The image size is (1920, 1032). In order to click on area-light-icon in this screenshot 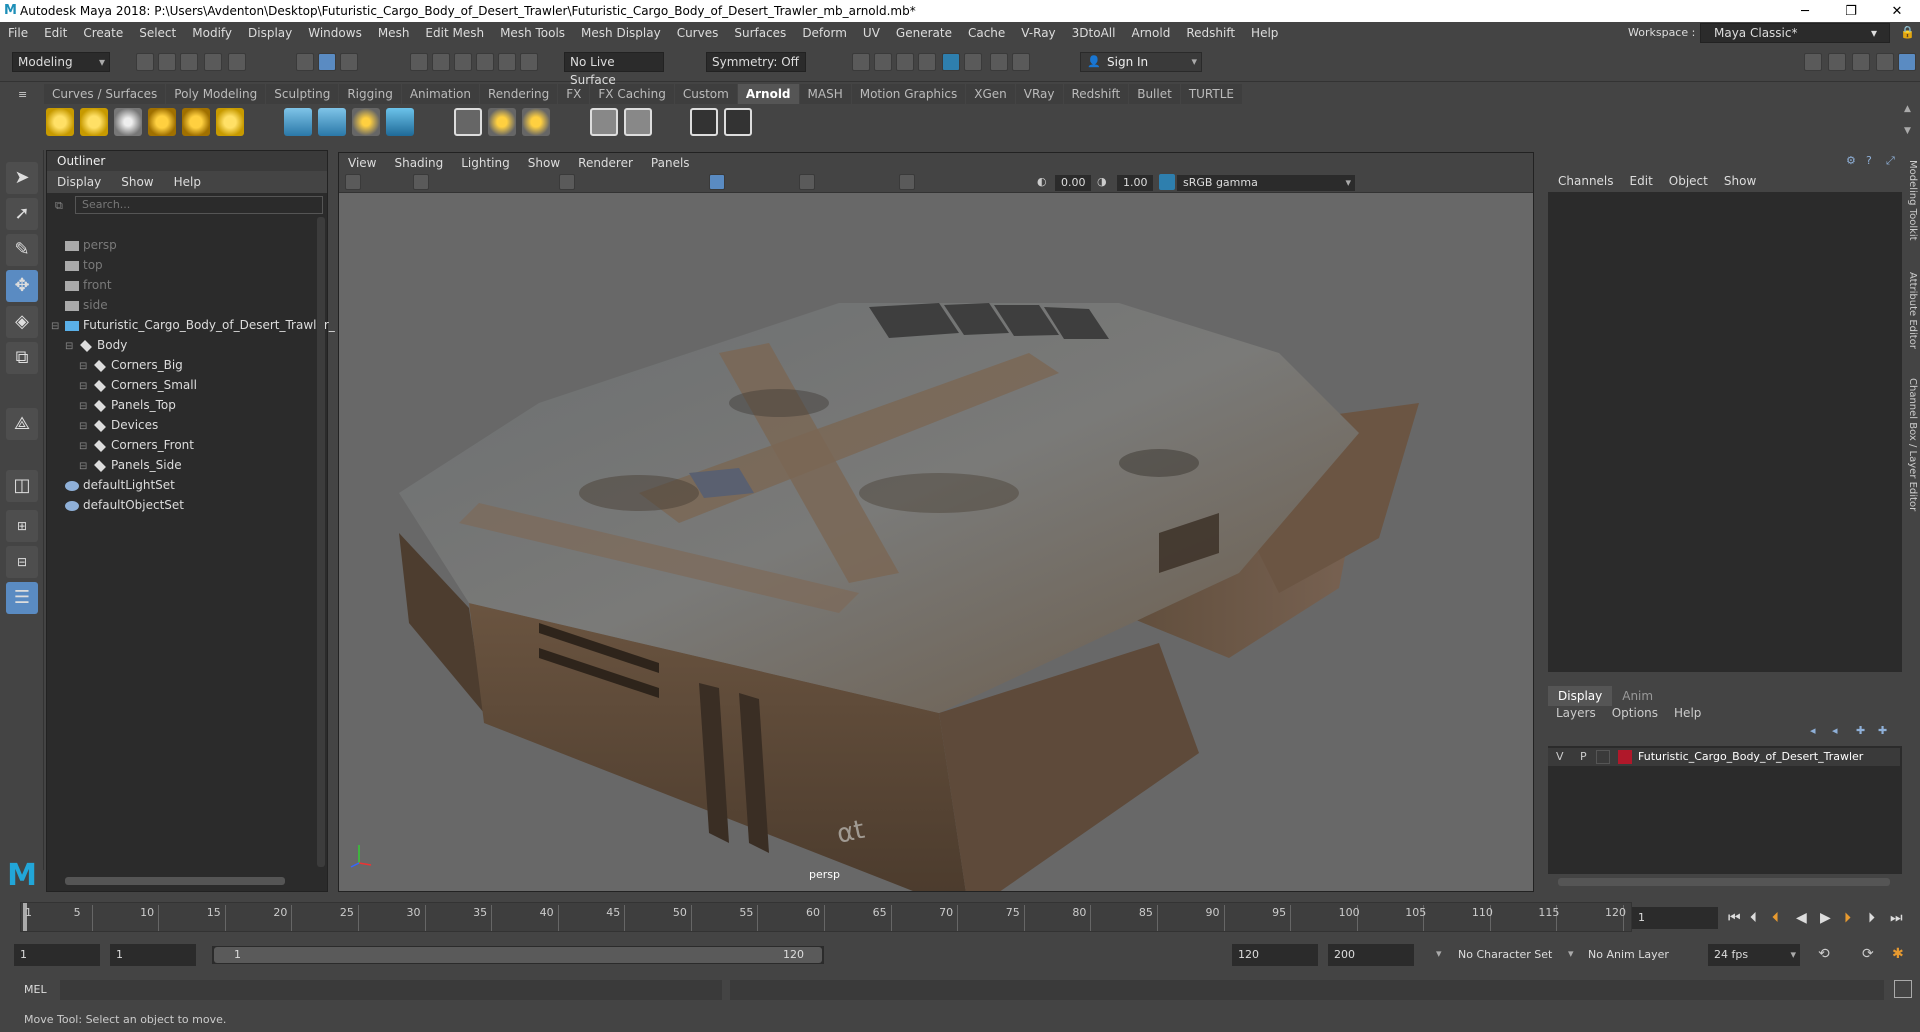, I will do `click(60, 122)`.